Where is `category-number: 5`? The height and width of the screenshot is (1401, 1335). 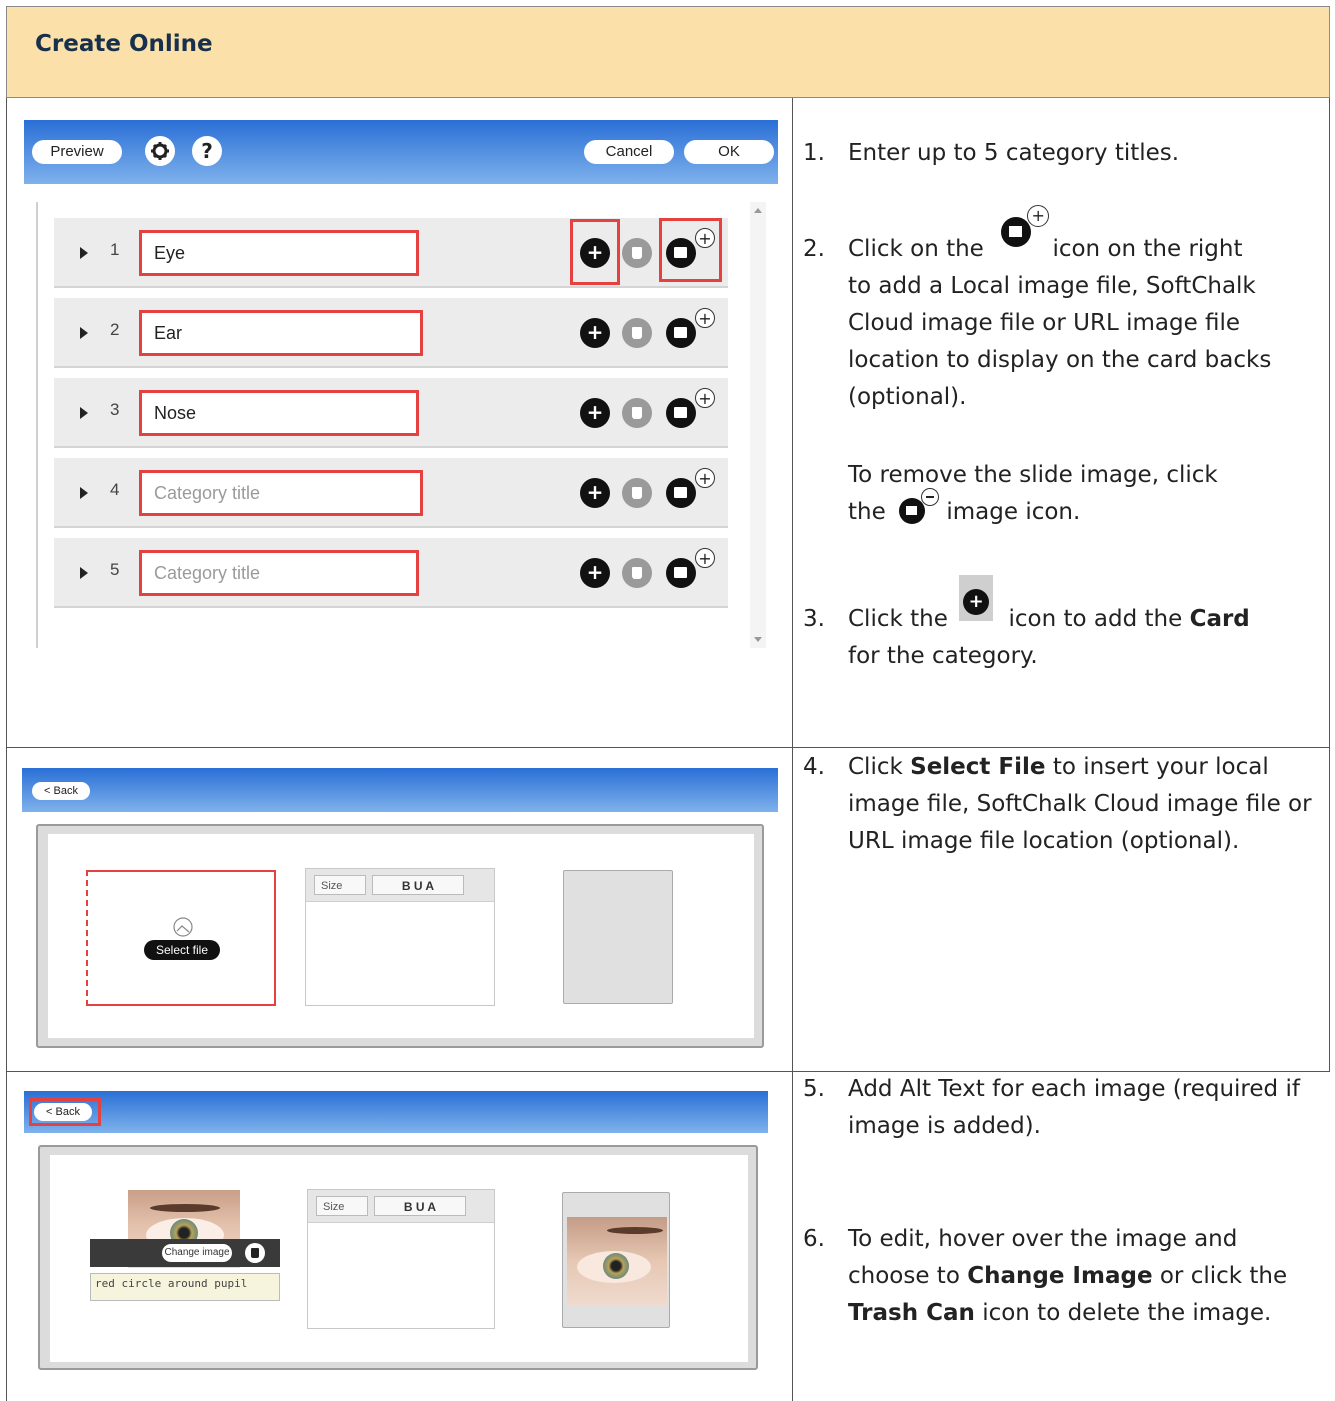
category-number: 5 is located at coordinates (115, 569).